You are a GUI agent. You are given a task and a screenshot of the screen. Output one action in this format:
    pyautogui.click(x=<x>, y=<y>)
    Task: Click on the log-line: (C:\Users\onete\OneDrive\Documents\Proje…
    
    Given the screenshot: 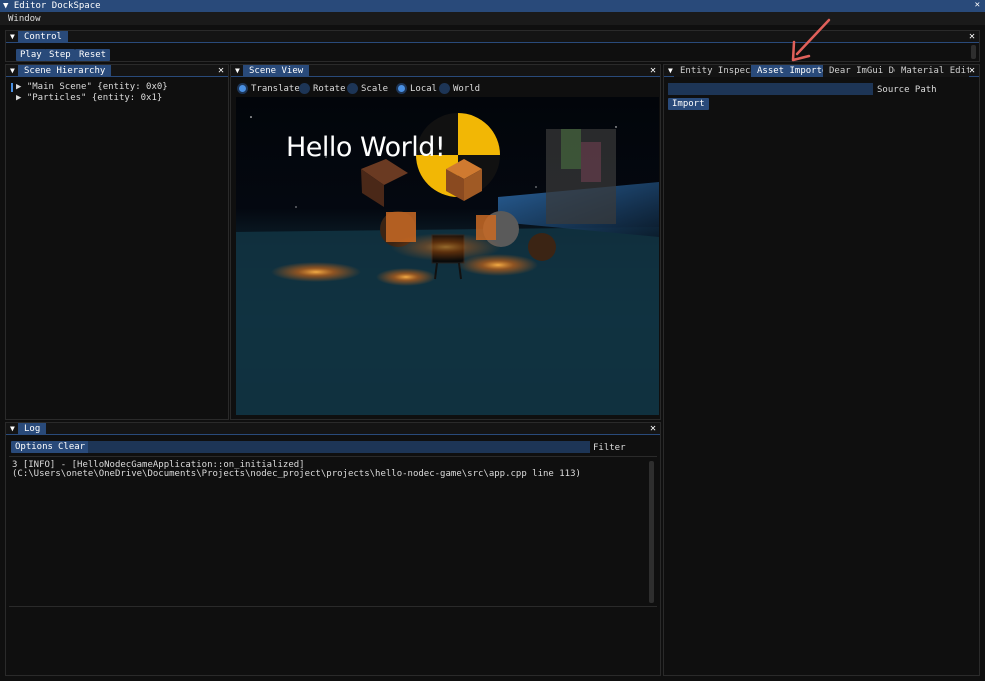 What is the action you would take?
    pyautogui.click(x=296, y=474)
    